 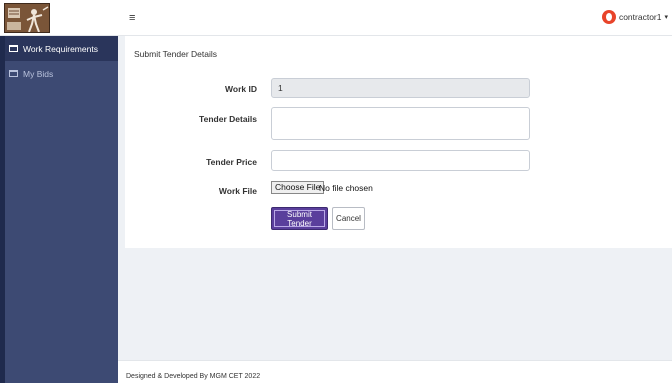 I want to click on user-avatar-icon, so click(x=608, y=17).